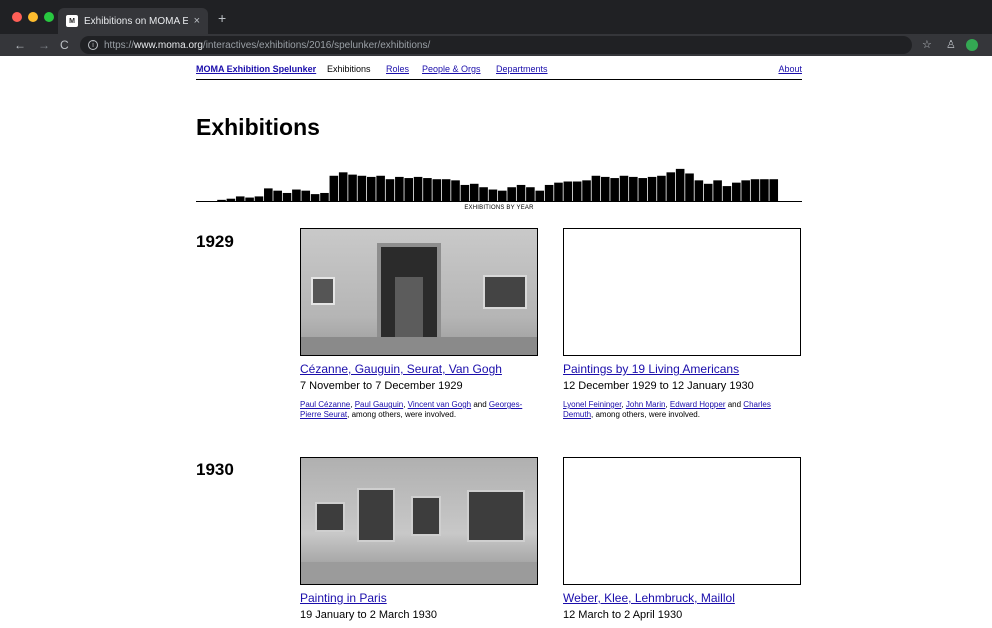 The width and height of the screenshot is (992, 628). Describe the element at coordinates (972, 45) in the screenshot. I see `profile-avatar-icon` at that location.